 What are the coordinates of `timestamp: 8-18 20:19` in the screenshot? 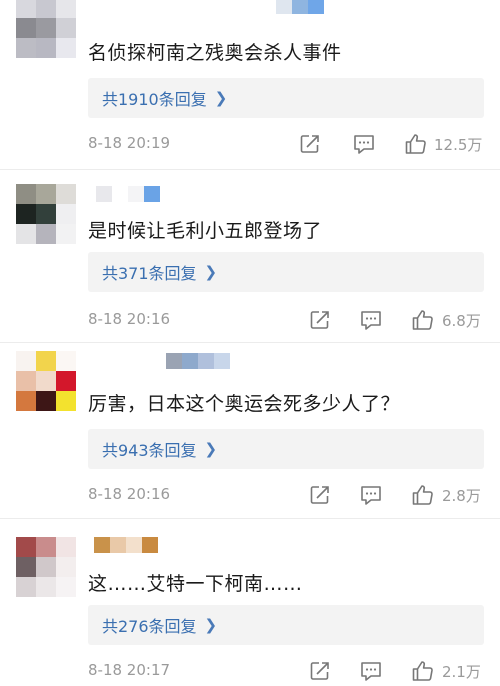 It's located at (129, 143).